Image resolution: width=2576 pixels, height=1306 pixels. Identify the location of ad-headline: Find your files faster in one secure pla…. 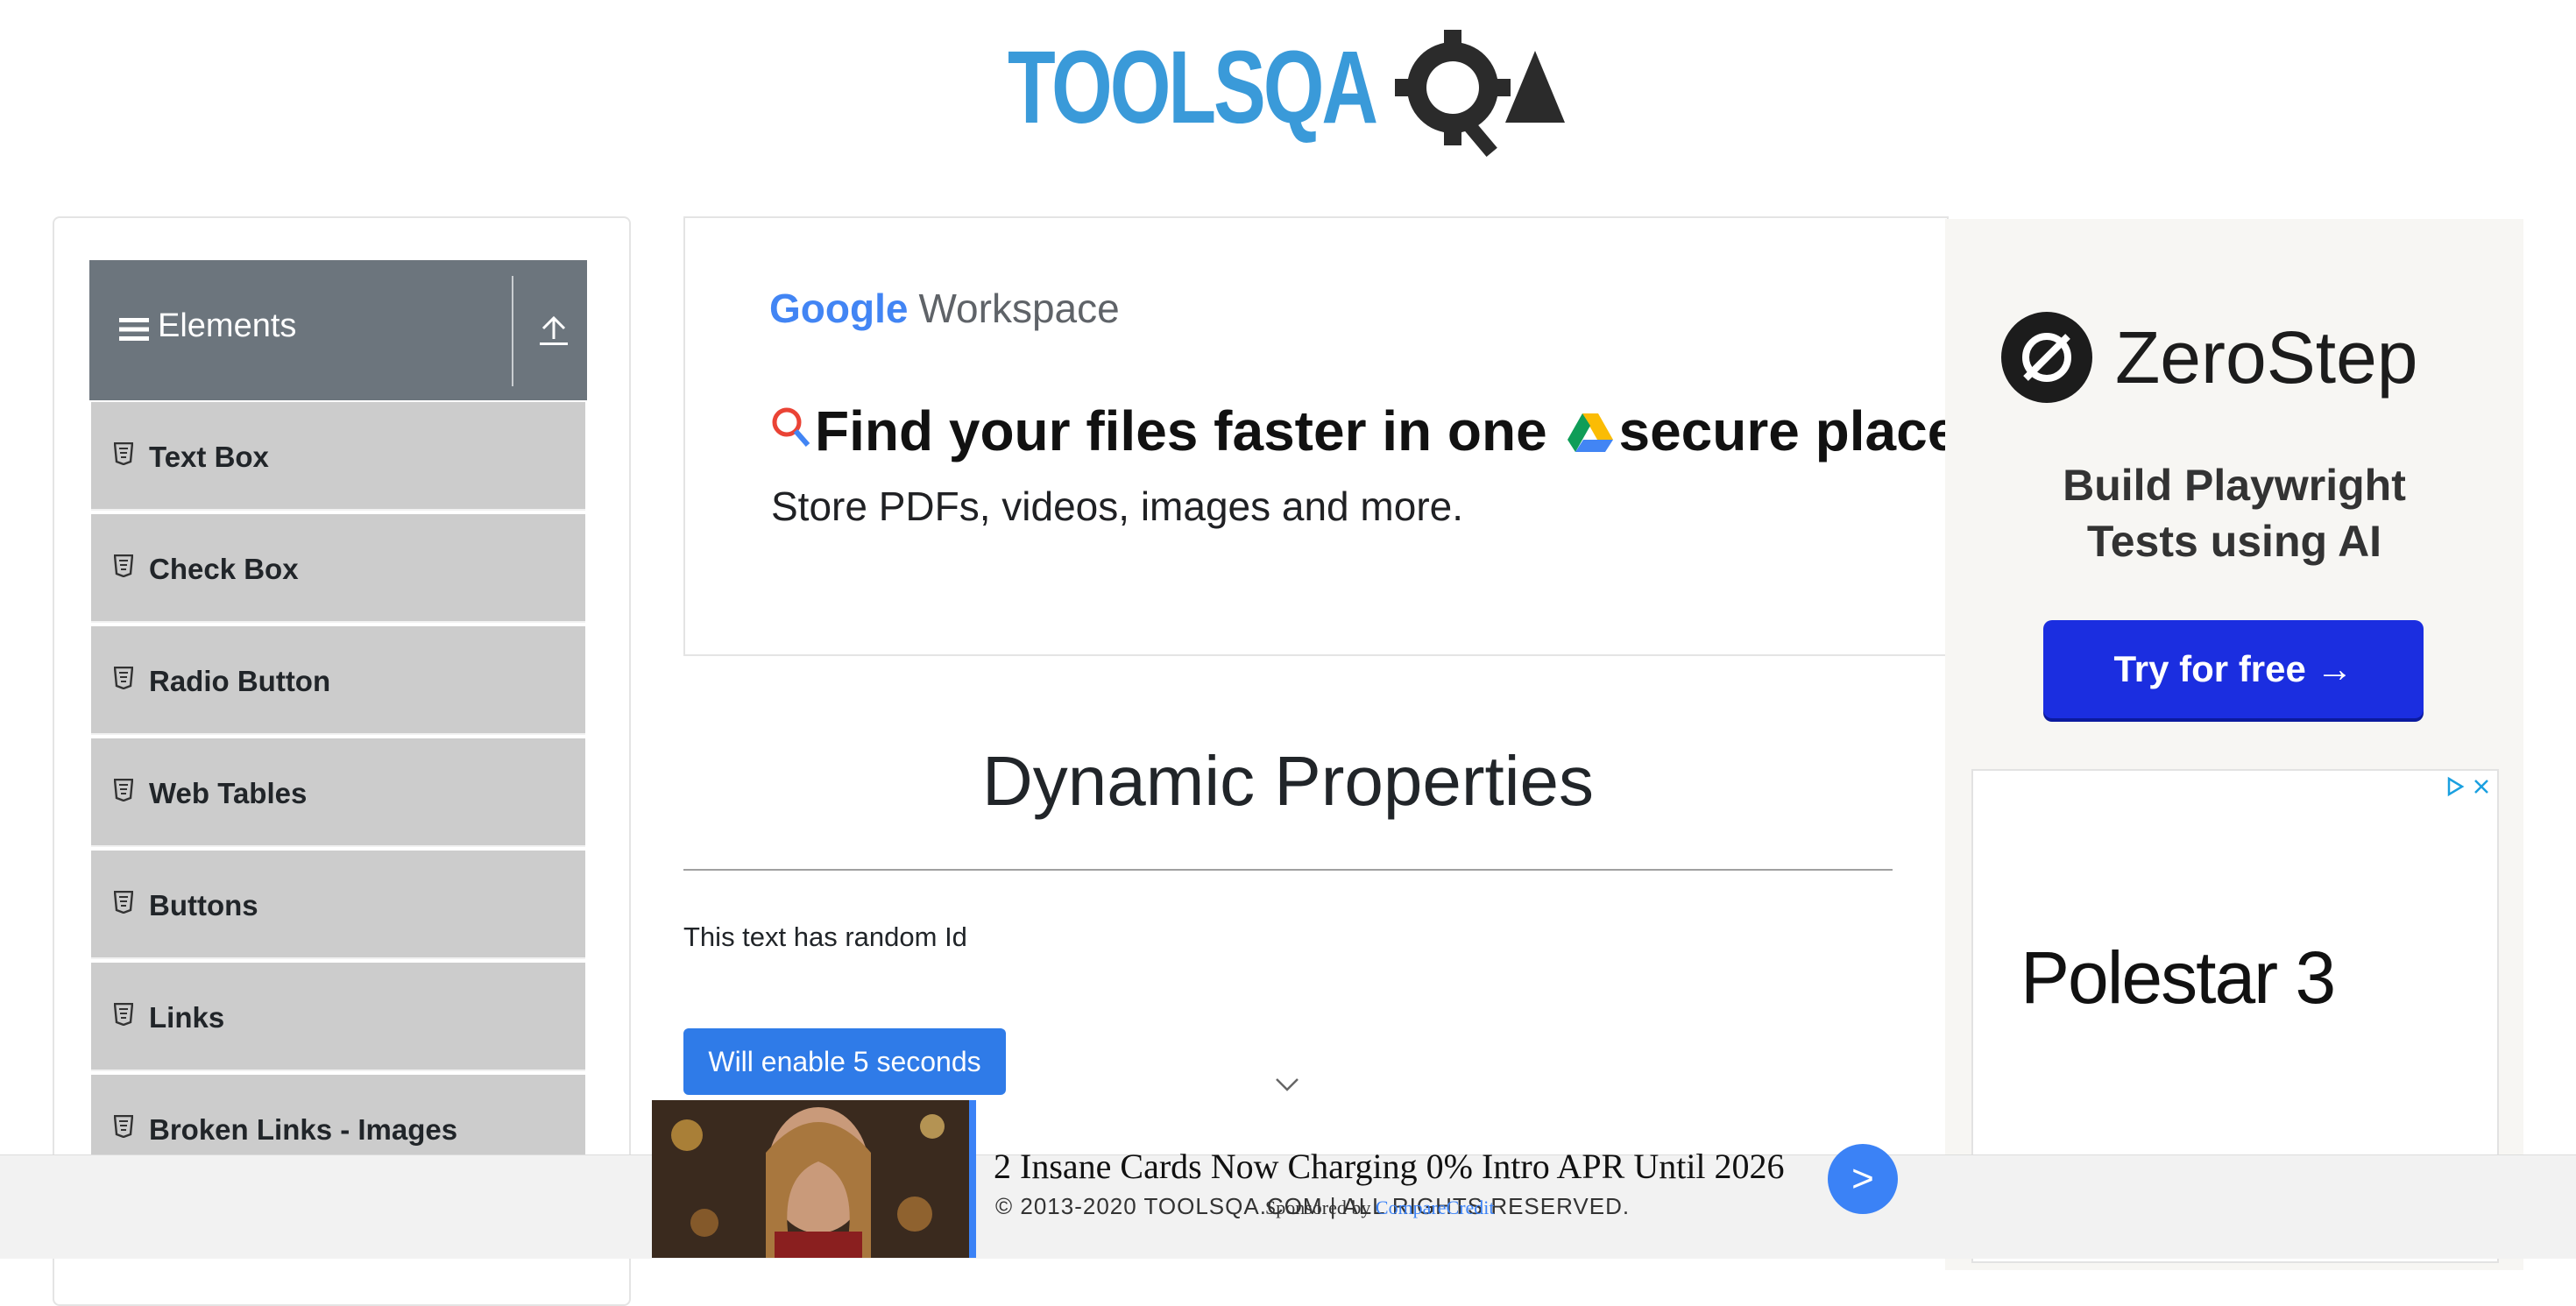
(1359, 431).